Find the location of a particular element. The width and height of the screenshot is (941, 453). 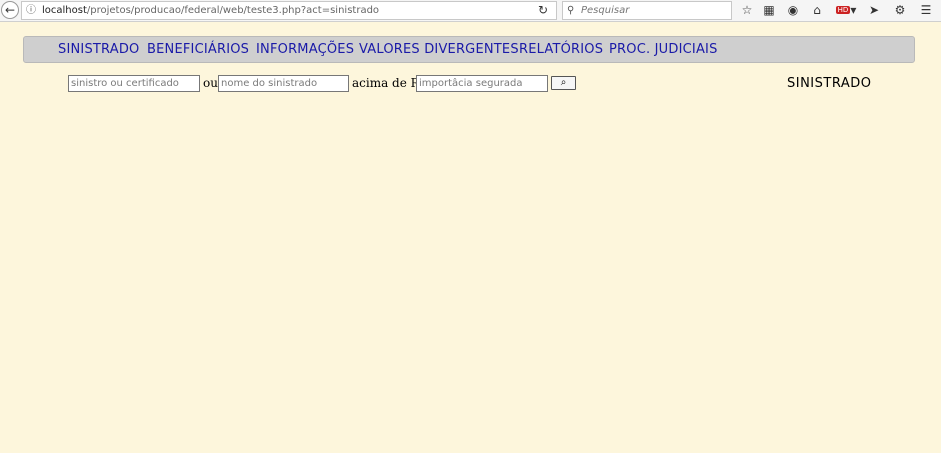

amount-input is located at coordinates (482, 83).